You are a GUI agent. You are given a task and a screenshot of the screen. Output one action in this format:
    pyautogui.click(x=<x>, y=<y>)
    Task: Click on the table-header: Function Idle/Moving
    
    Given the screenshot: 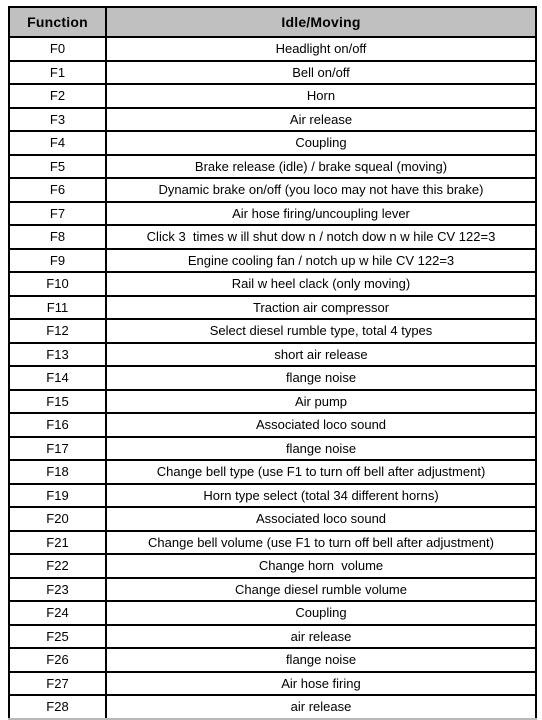 What is the action you would take?
    pyautogui.click(x=272, y=22)
    